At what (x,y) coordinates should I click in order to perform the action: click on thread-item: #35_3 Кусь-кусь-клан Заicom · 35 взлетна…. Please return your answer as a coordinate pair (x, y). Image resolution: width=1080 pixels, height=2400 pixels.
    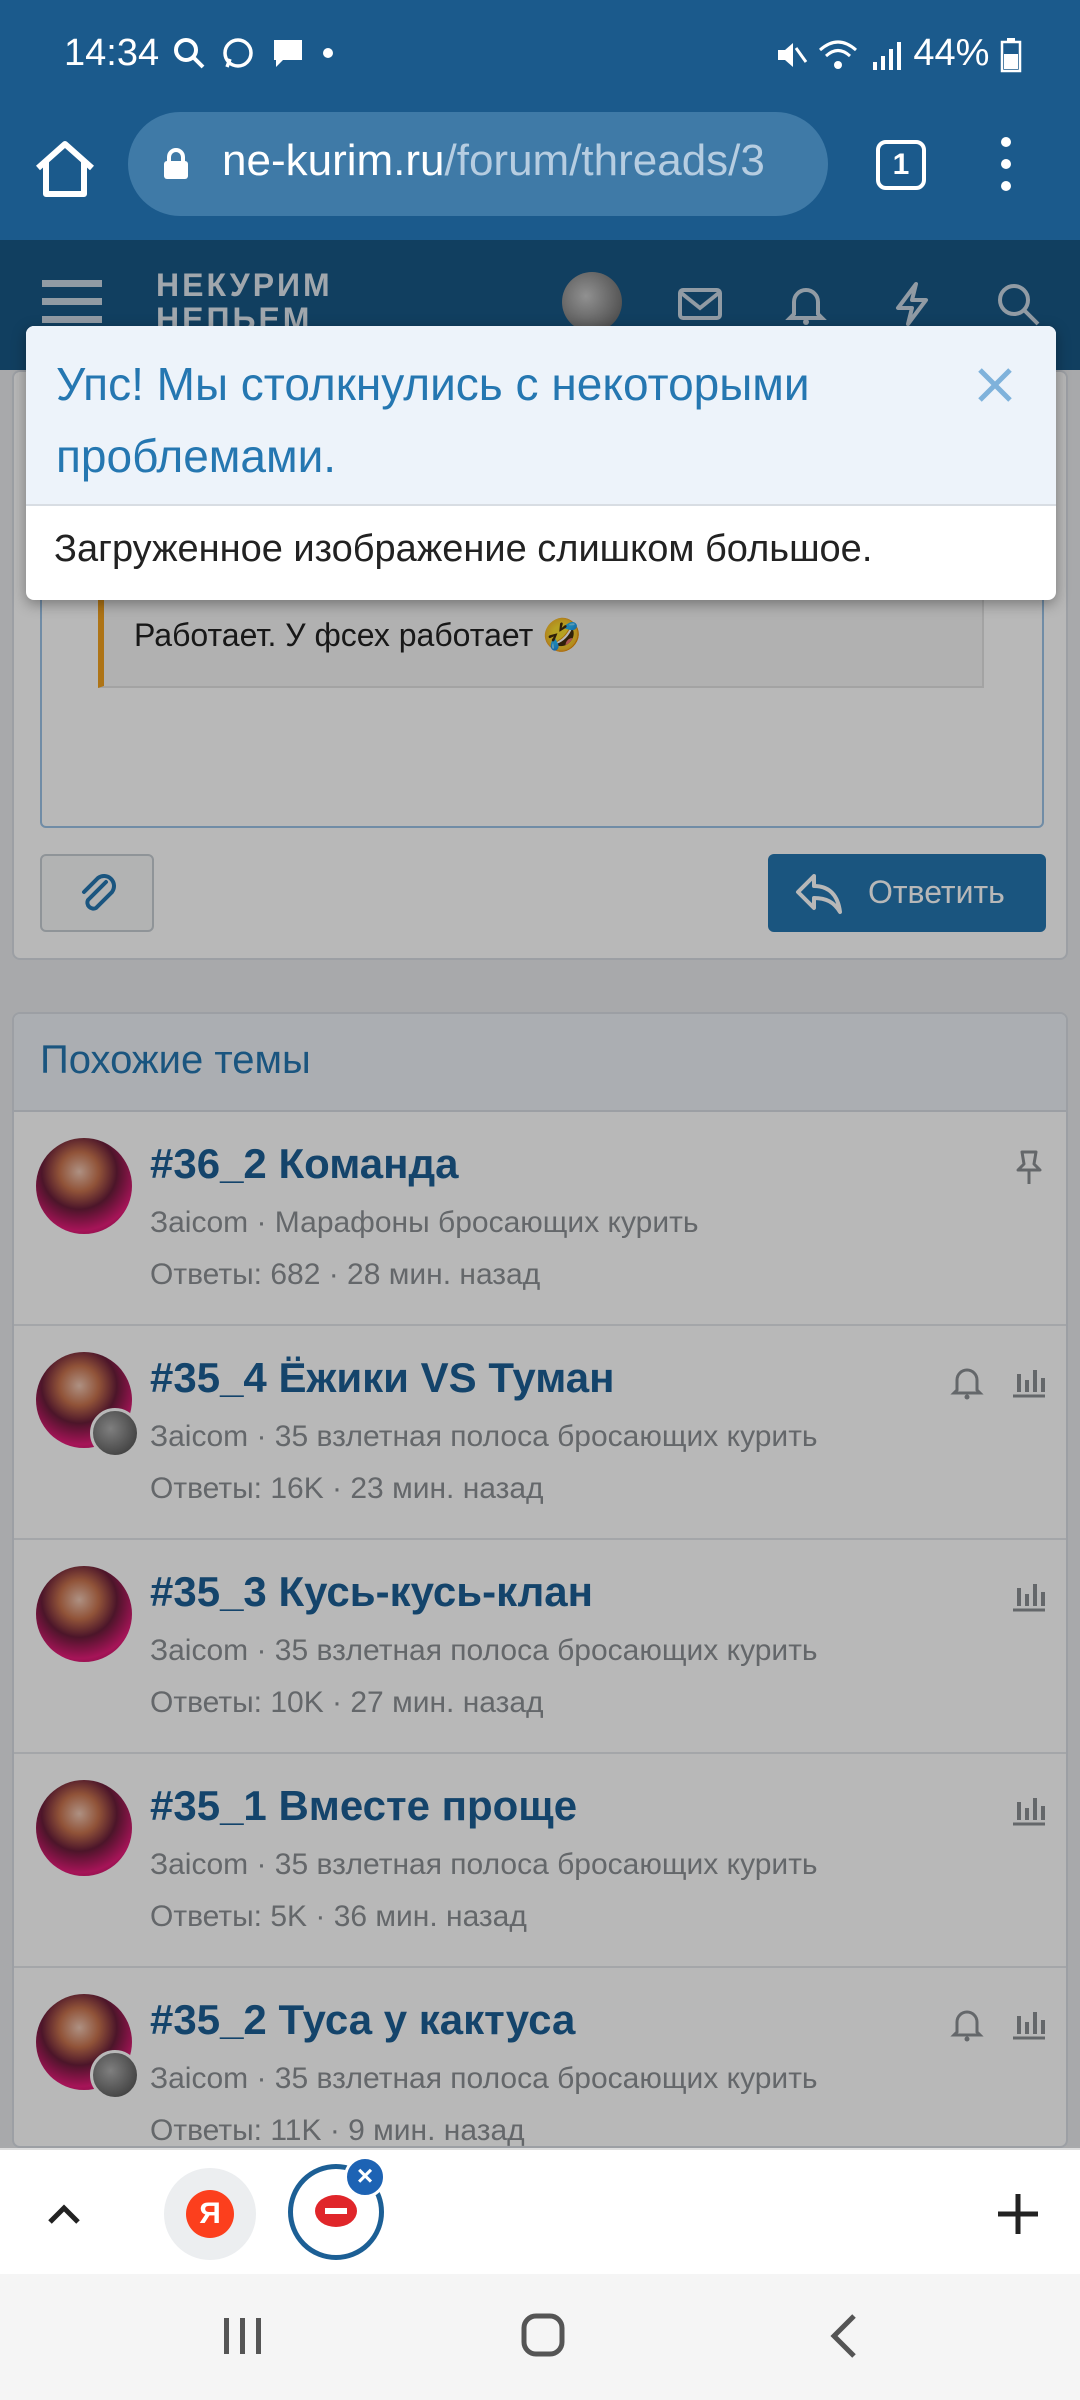
    Looking at the image, I should click on (540, 1647).